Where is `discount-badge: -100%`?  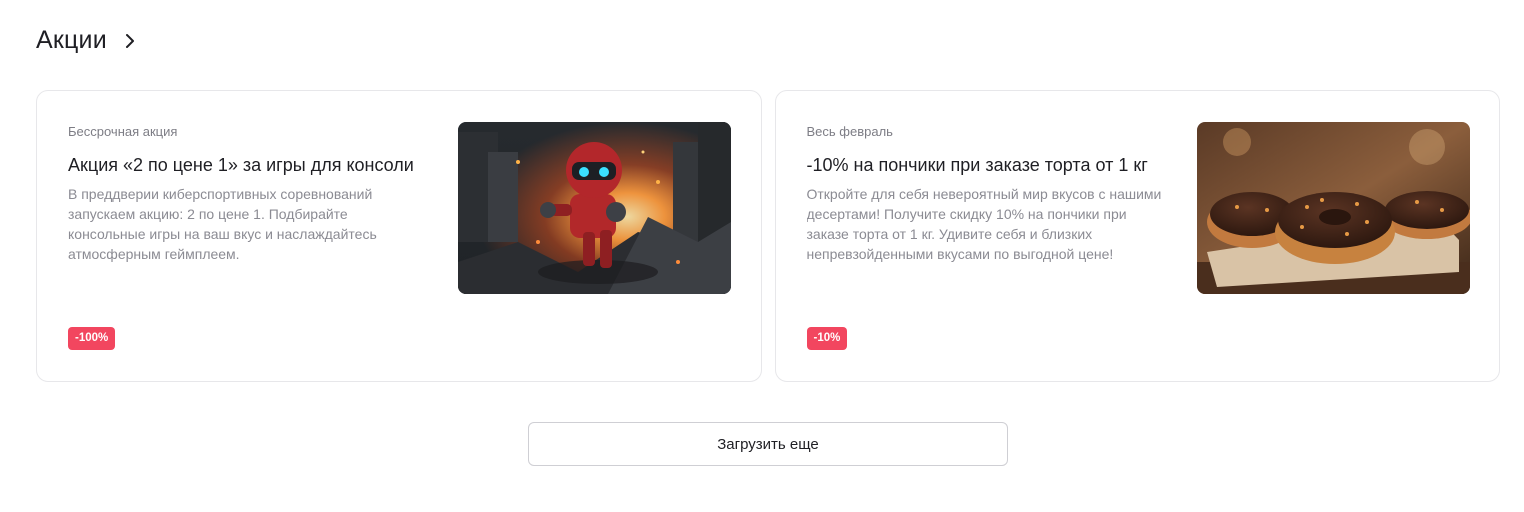
discount-badge: -100% is located at coordinates (92, 338).